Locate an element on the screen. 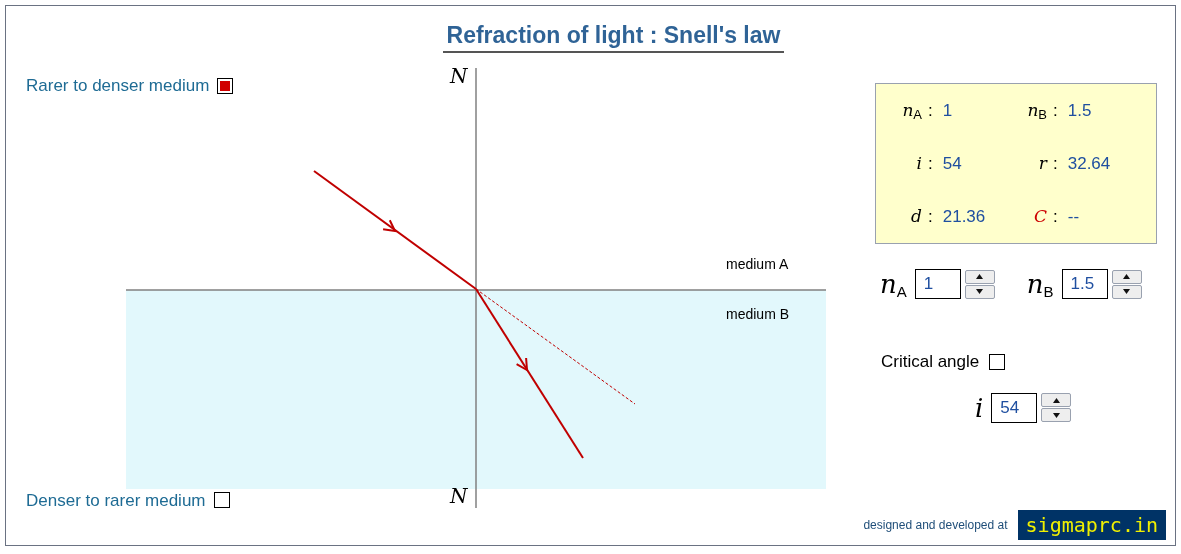 The width and height of the screenshot is (1181, 554). page-title: Refraction of light : Snell's law is located at coordinates (613, 36).